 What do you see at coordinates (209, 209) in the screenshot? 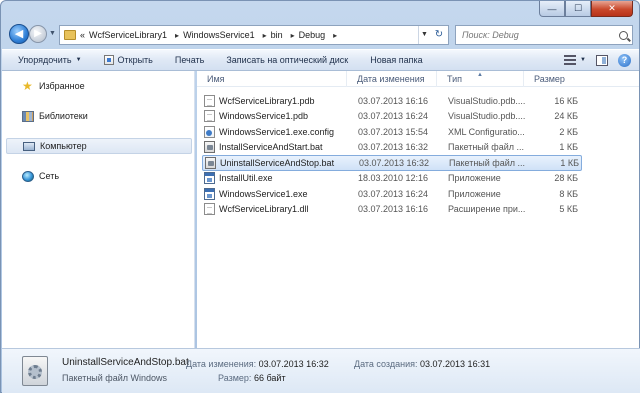
I see `dll-file-icon` at bounding box center [209, 209].